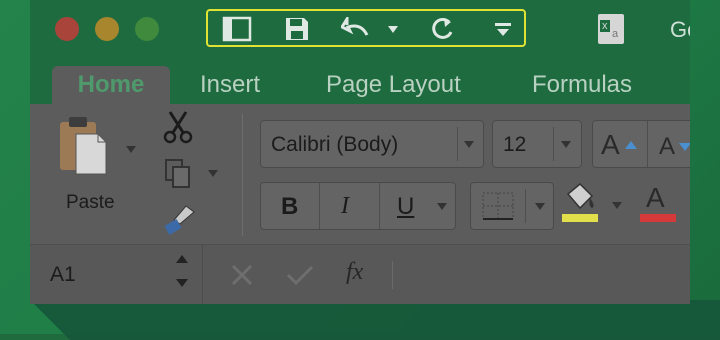 This screenshot has width=720, height=340. I want to click on shrink-font-button: A, so click(667, 147).